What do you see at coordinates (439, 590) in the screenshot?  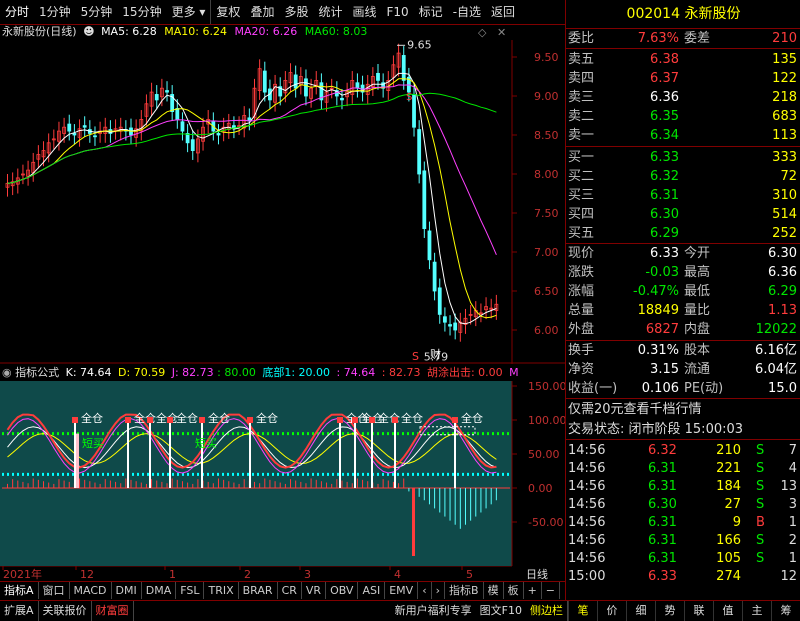 I see `indicator-tab-14: ›` at bounding box center [439, 590].